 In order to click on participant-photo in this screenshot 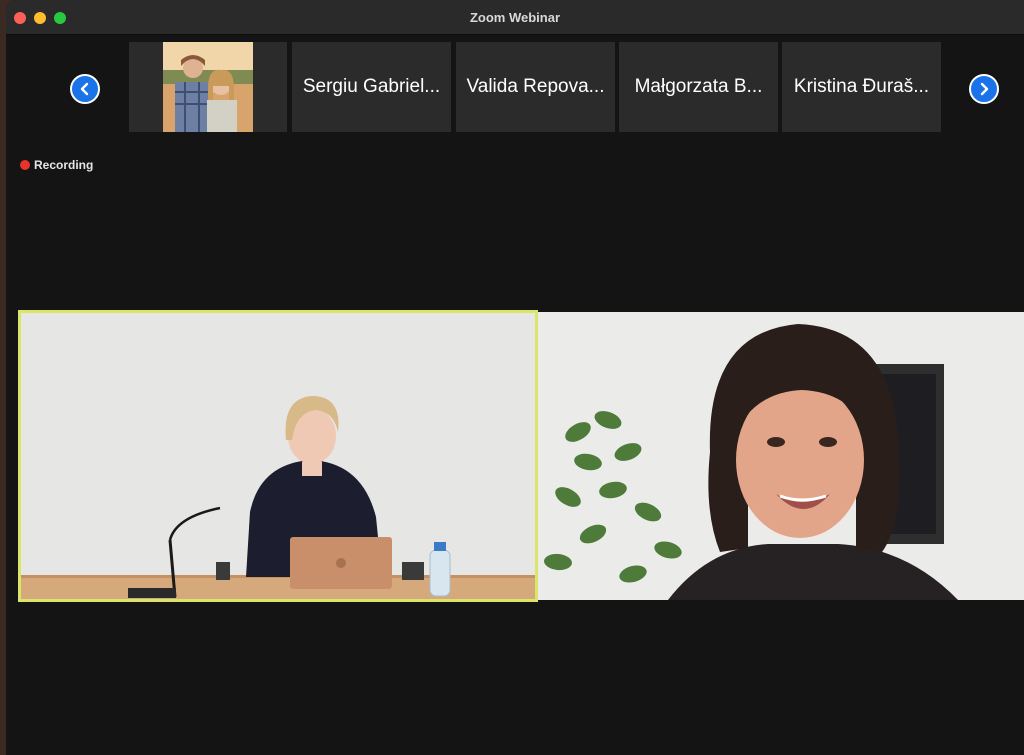, I will do `click(208, 87)`.